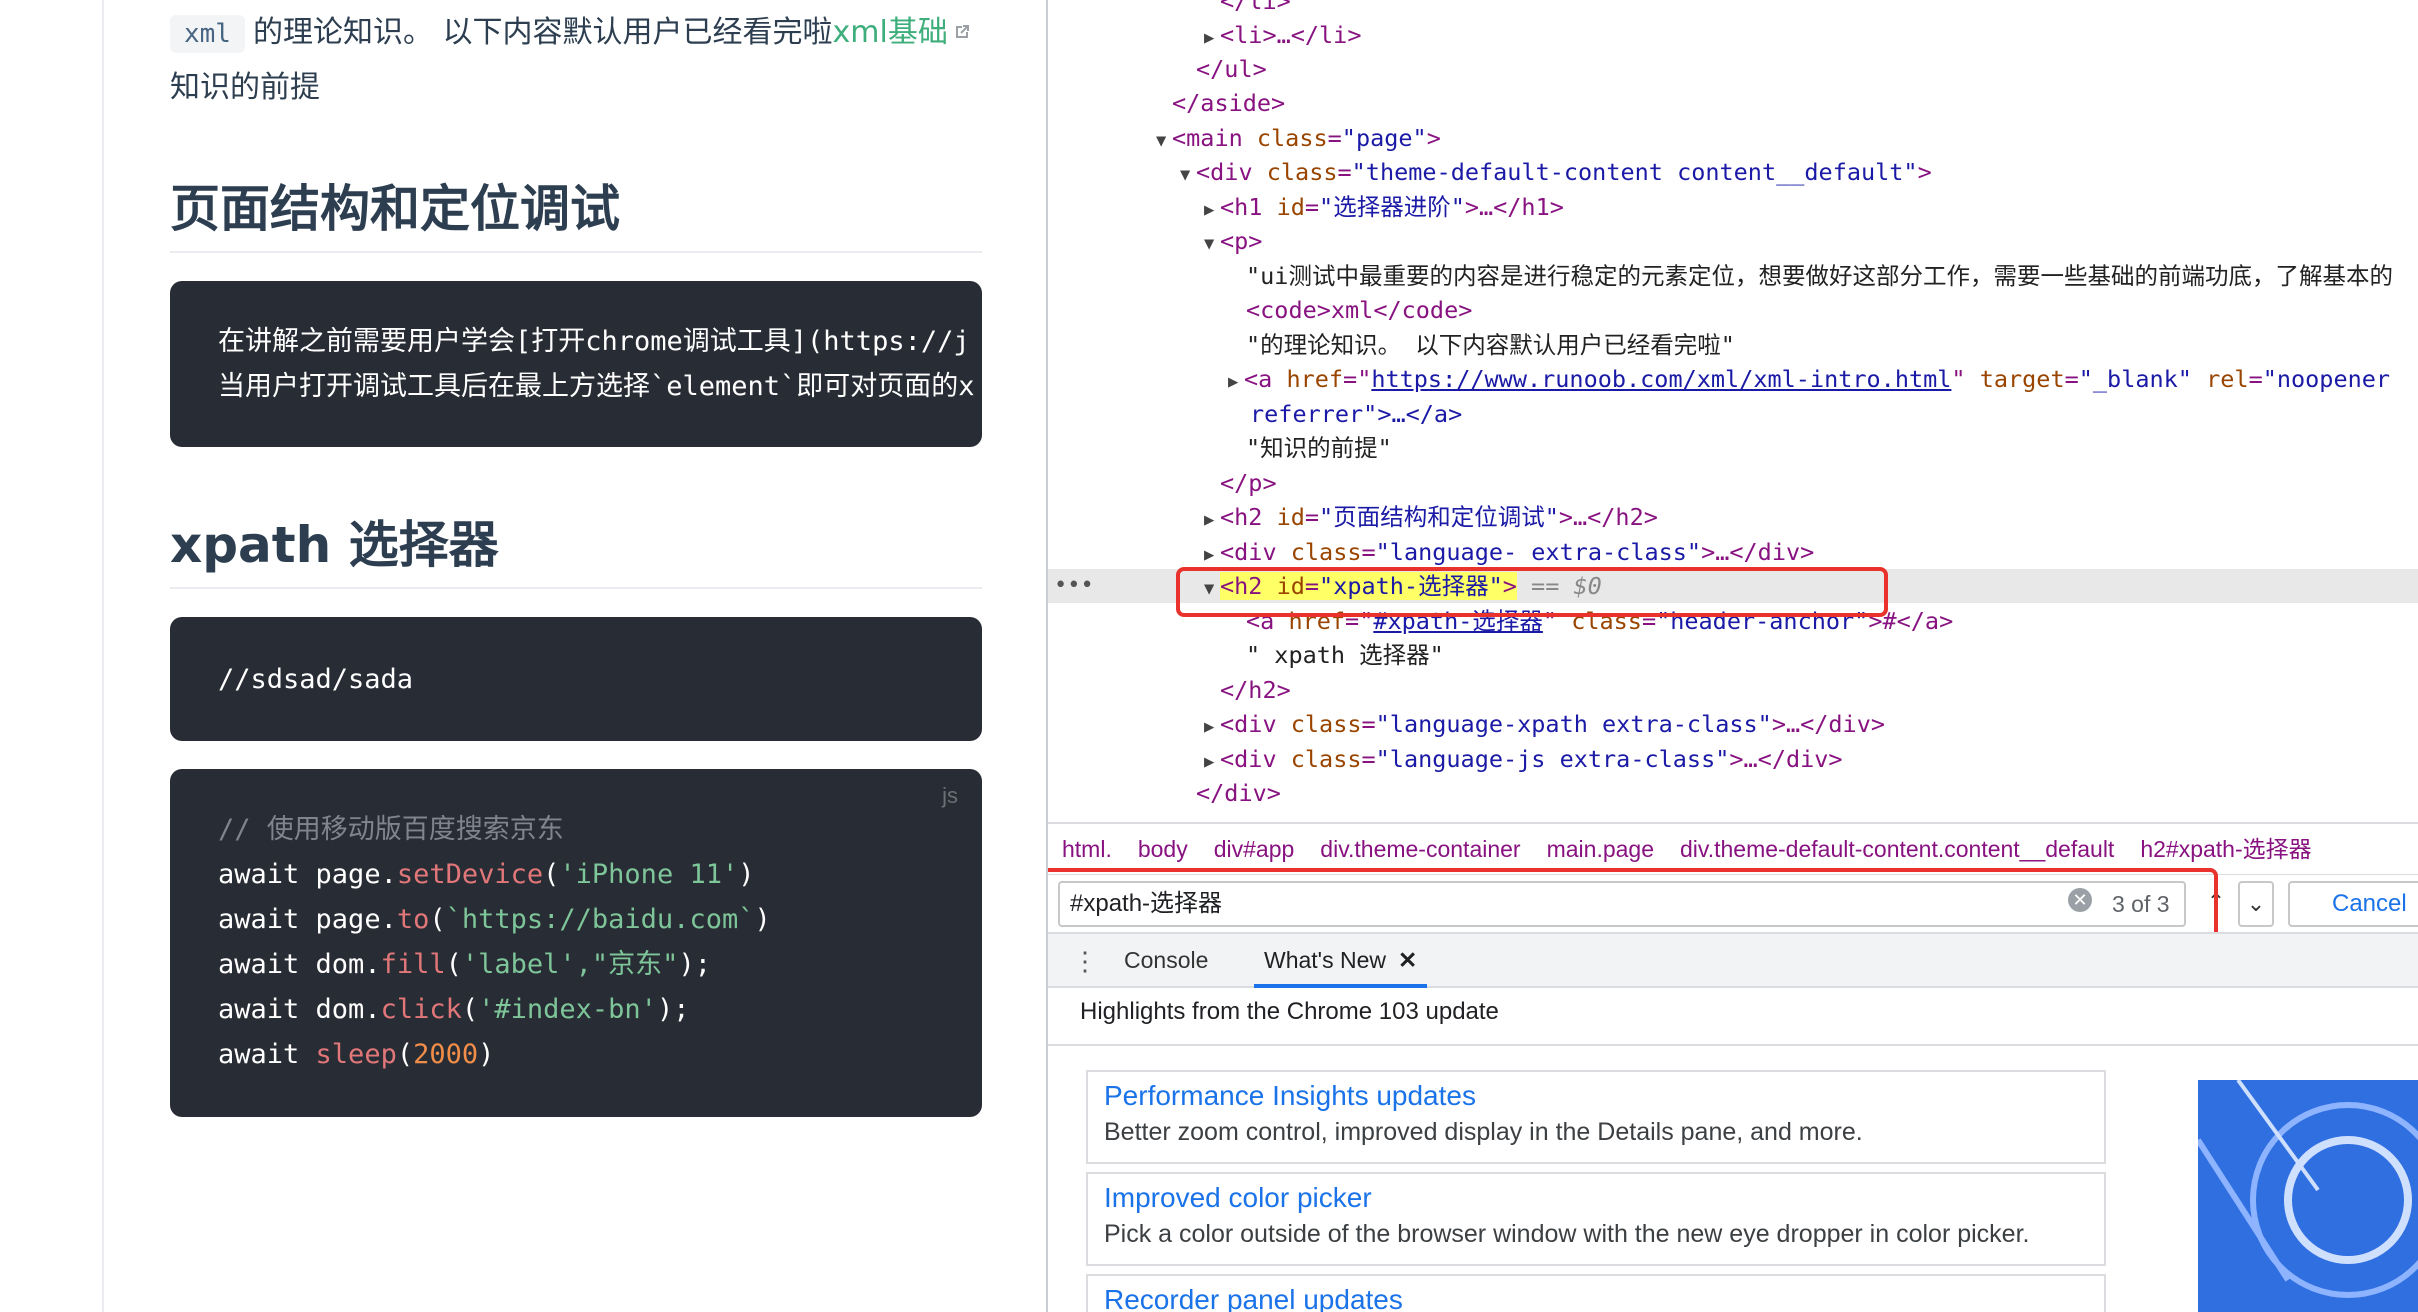  What do you see at coordinates (494, 919) in the screenshot?
I see `code-line: await page.to(`https://baidu.com`)` at bounding box center [494, 919].